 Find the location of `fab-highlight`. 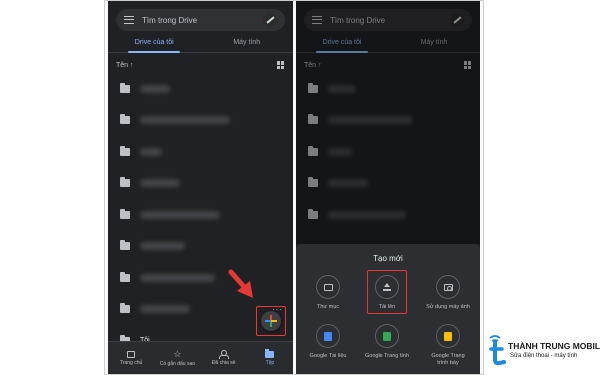

fab-highlight is located at coordinates (271, 321).